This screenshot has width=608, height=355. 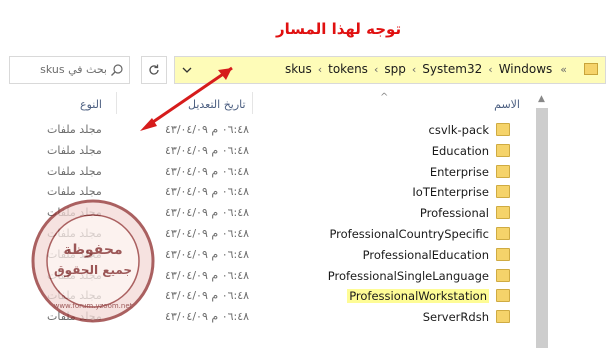 I want to click on sort-up-icon: ^, so click(x=384, y=97).